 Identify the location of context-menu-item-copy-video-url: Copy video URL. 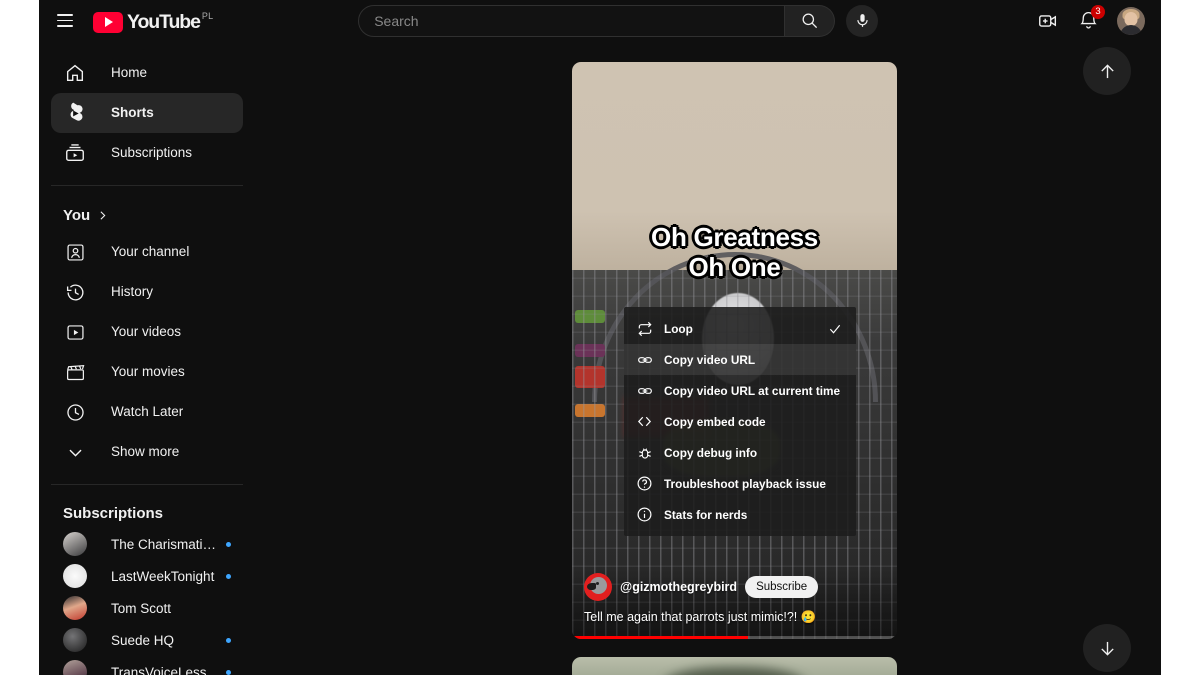
(740, 359).